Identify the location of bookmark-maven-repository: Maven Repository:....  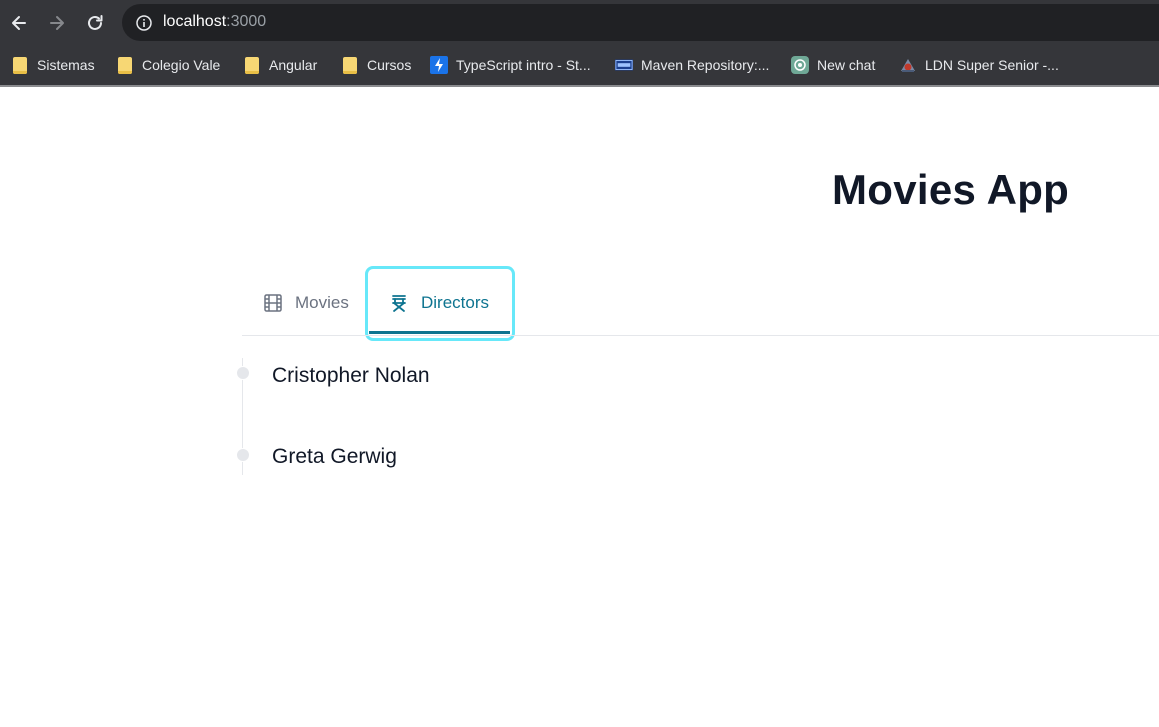
(692, 65).